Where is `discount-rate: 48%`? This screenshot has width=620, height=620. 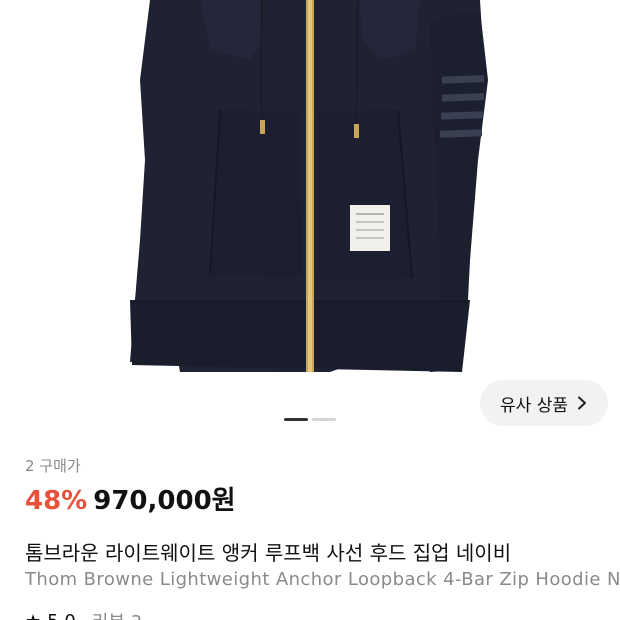 discount-rate: 48% is located at coordinates (56, 501).